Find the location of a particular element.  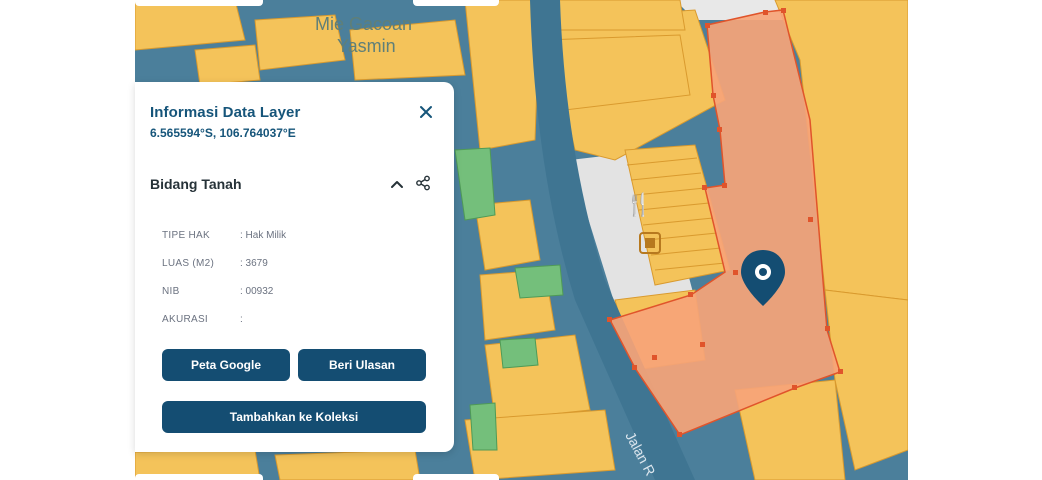

coordinates-text: 6.565594°S, 106.764037°E is located at coordinates (223, 133).